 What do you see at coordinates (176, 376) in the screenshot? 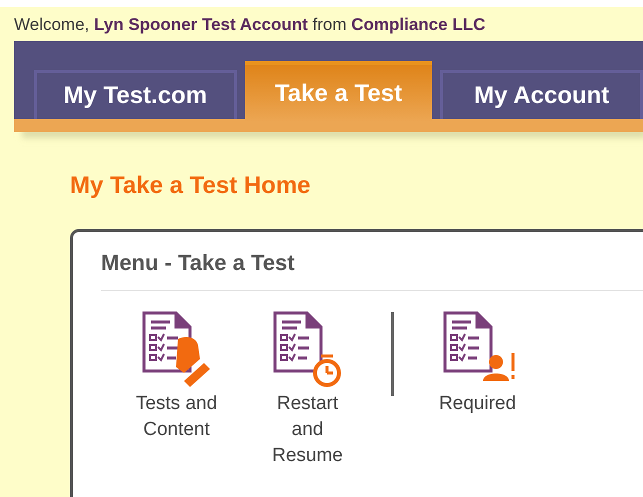
I see `menu-item: Tests and Content` at bounding box center [176, 376].